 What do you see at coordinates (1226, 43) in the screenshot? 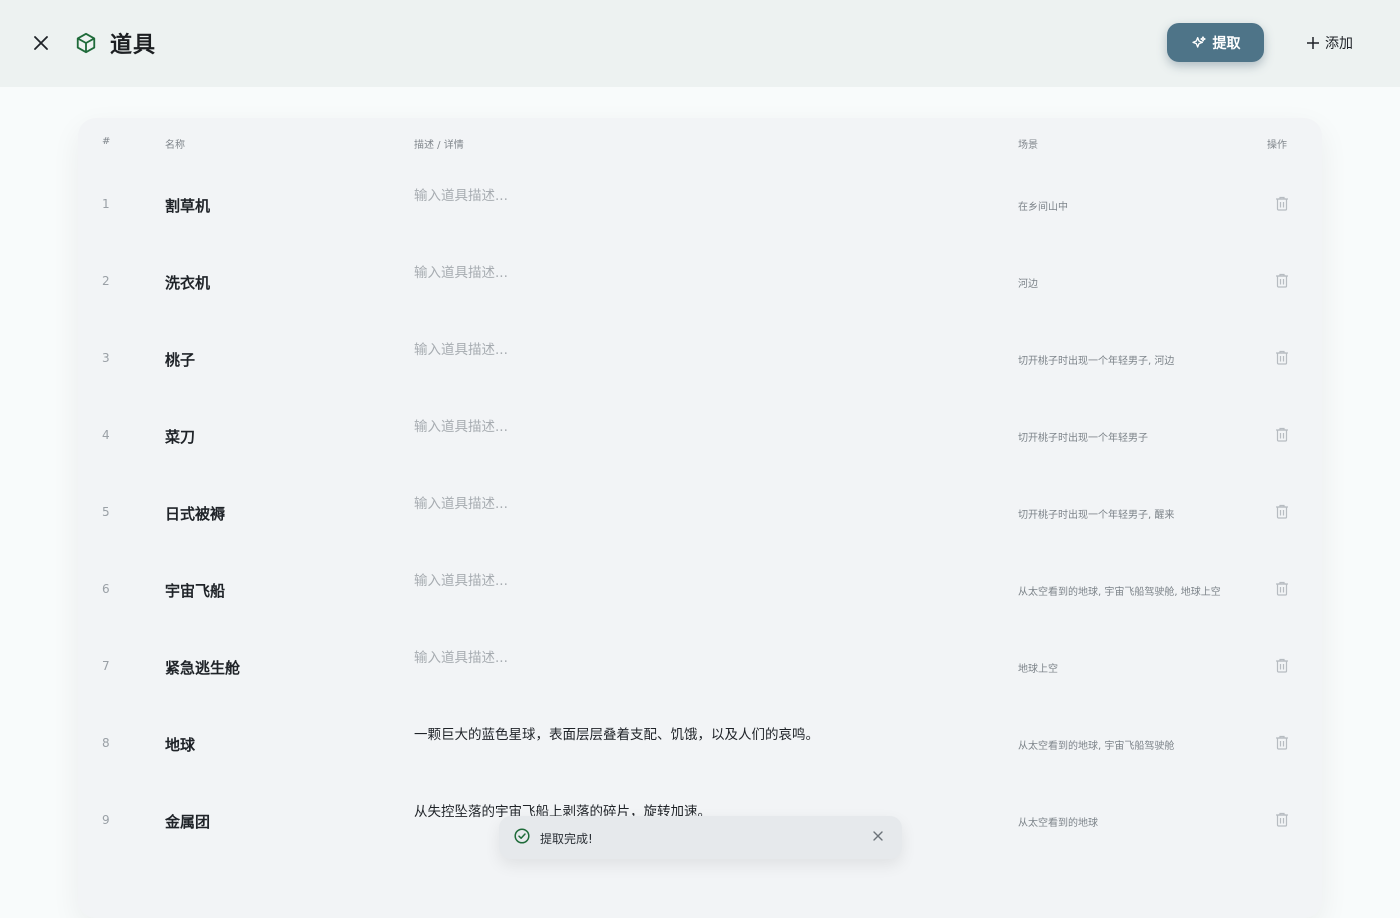
I see `extract-label: 提取` at bounding box center [1226, 43].